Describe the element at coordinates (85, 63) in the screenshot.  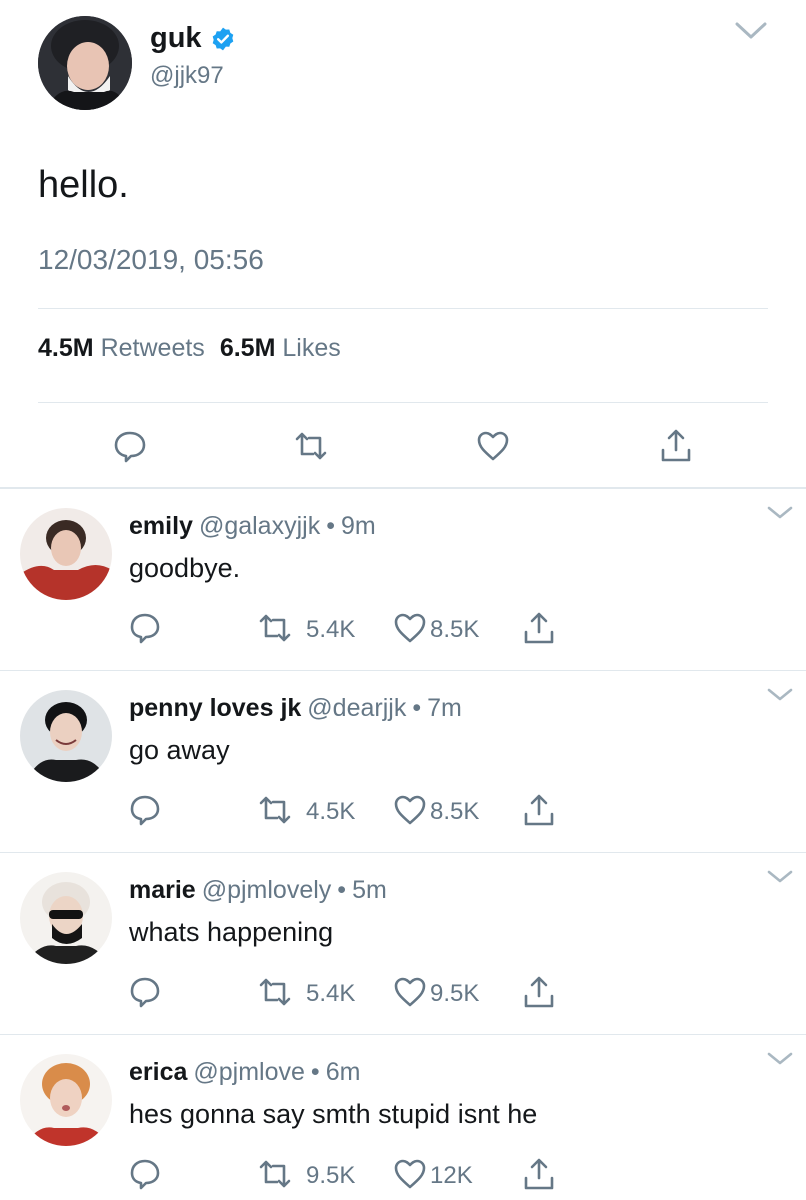
I see `main-tweet-avatar` at that location.